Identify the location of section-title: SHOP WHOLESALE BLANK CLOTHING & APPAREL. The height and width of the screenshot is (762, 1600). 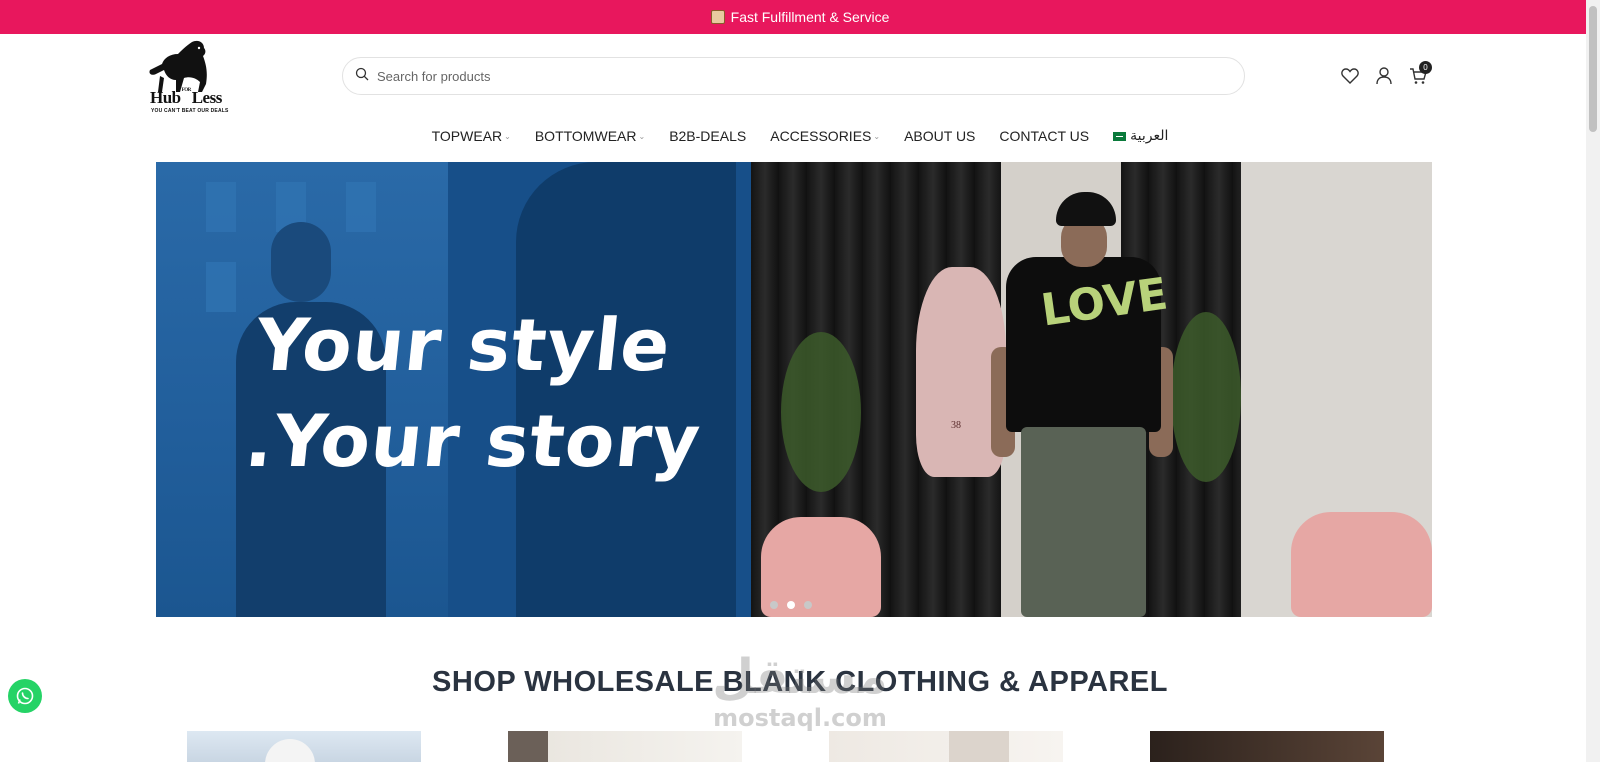
(800, 682).